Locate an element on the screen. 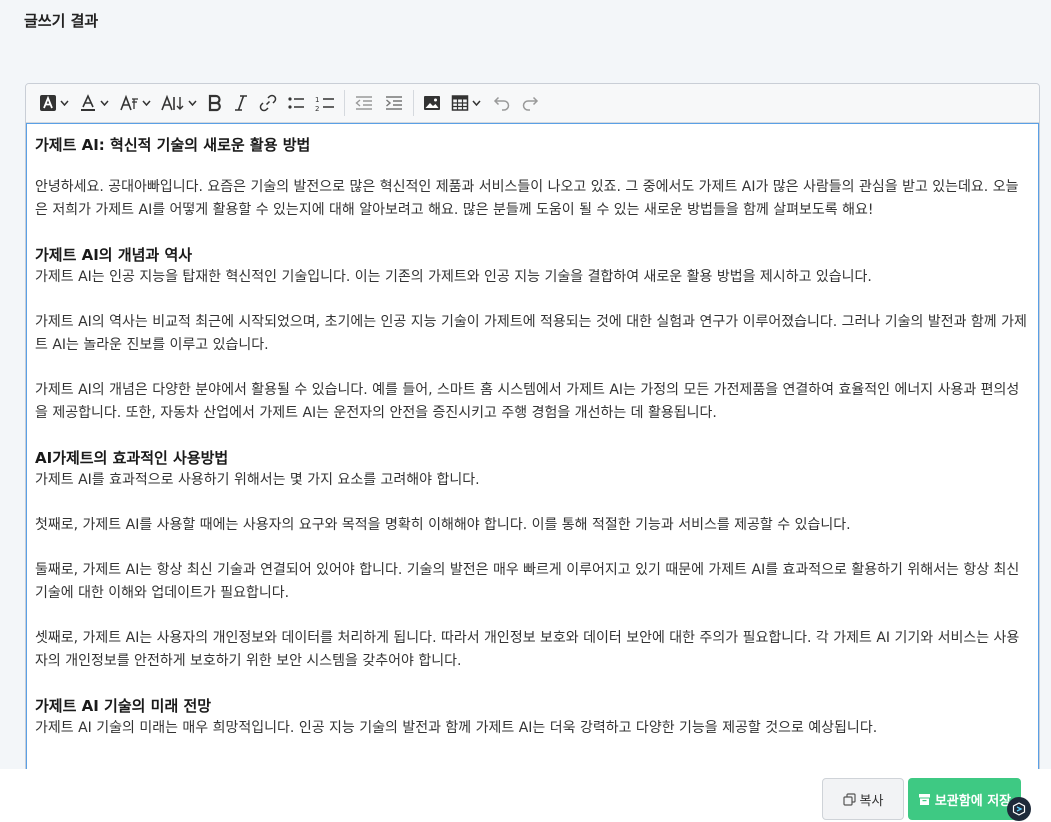 The width and height of the screenshot is (1051, 822). table-icon is located at coordinates (460, 103).